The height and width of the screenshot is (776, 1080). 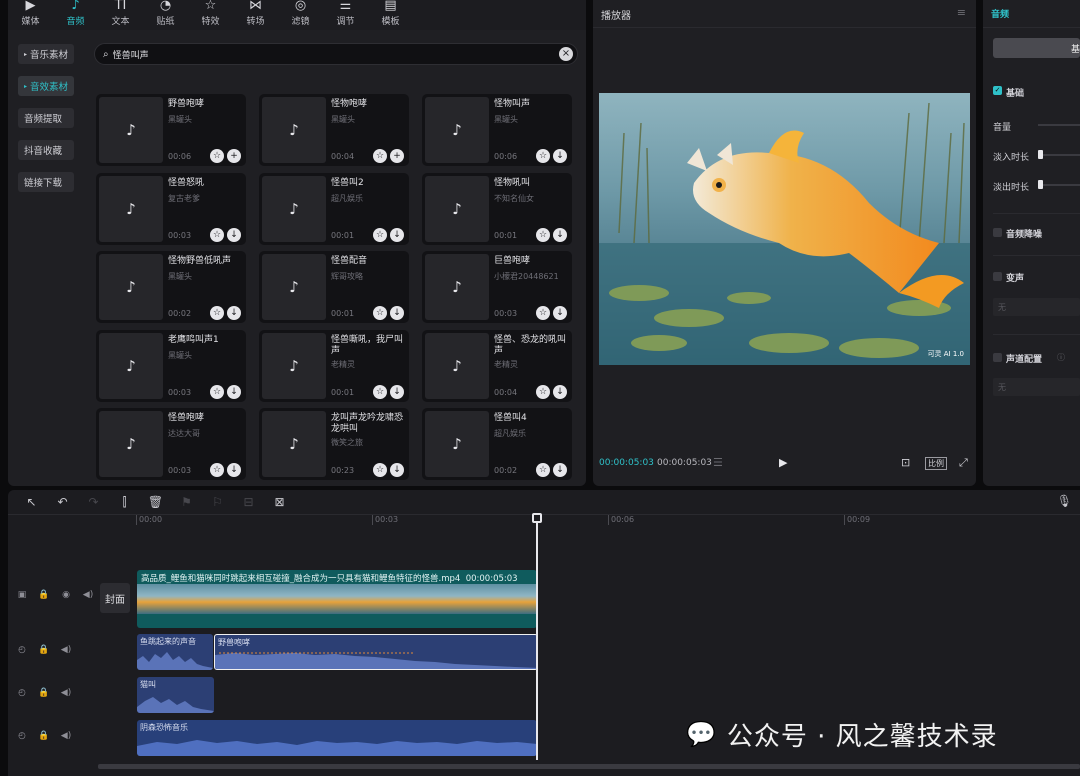 I want to click on fit-screen-icon: ⊡, so click(x=905, y=462).